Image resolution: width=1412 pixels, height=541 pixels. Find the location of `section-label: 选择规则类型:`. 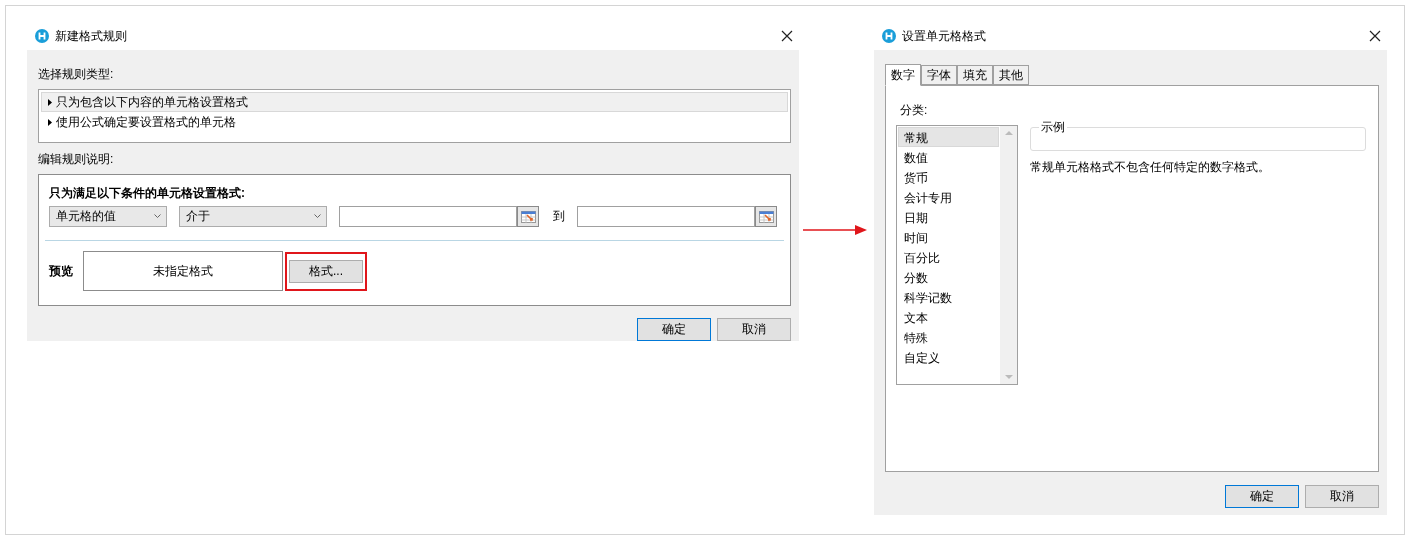

section-label: 选择规则类型: is located at coordinates (76, 74).